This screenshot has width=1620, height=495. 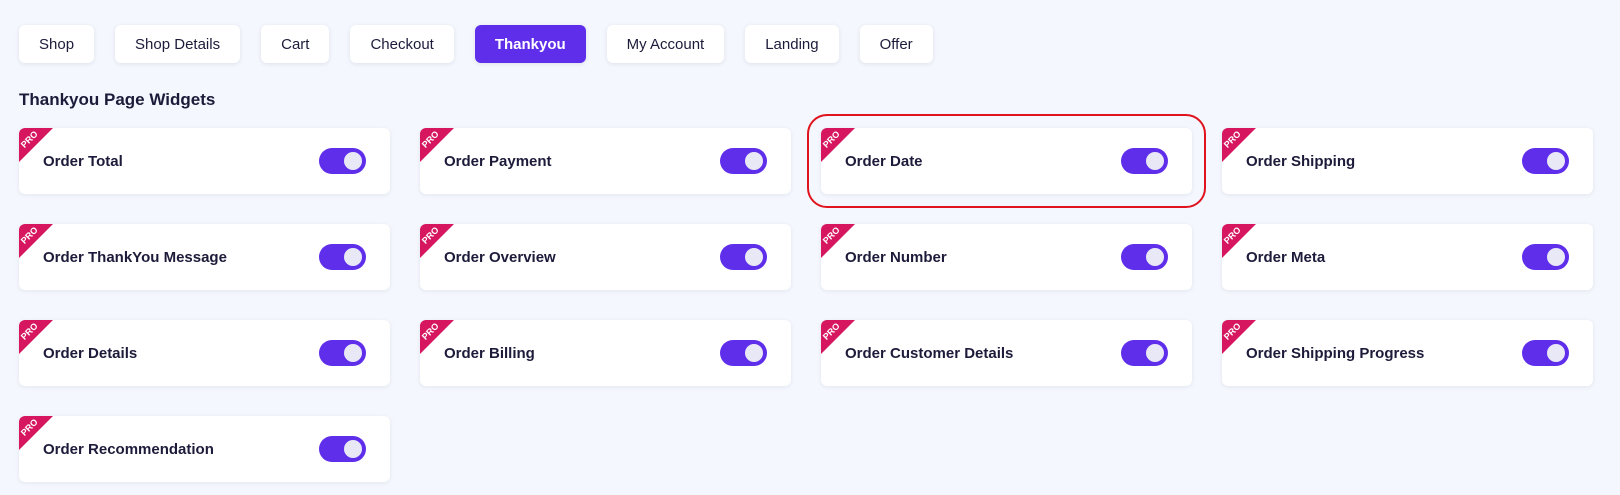 What do you see at coordinates (295, 44) in the screenshot?
I see `tab-cart: Cart` at bounding box center [295, 44].